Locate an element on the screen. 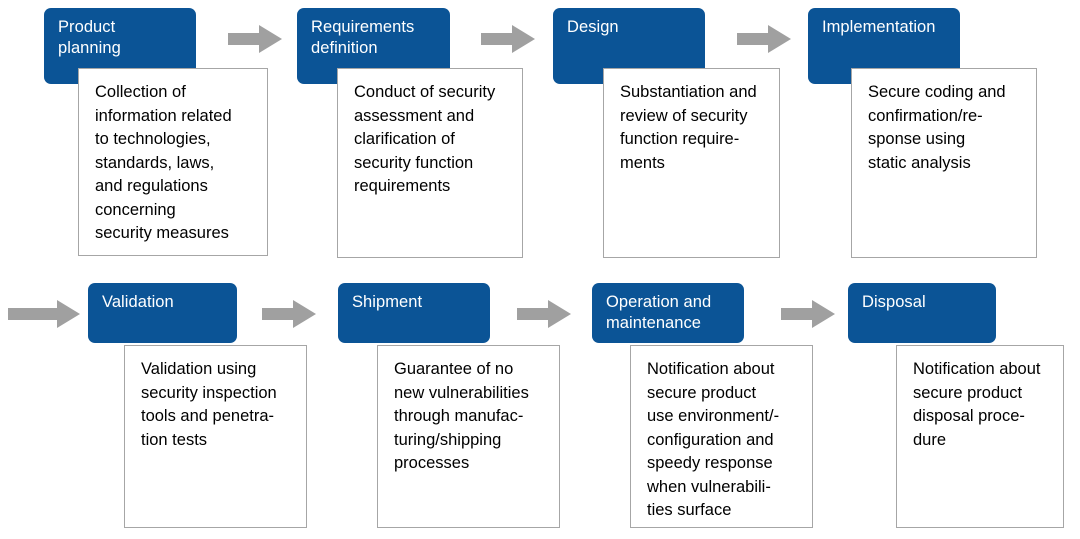  arrow-design-to-implementation is located at coordinates (764, 39).